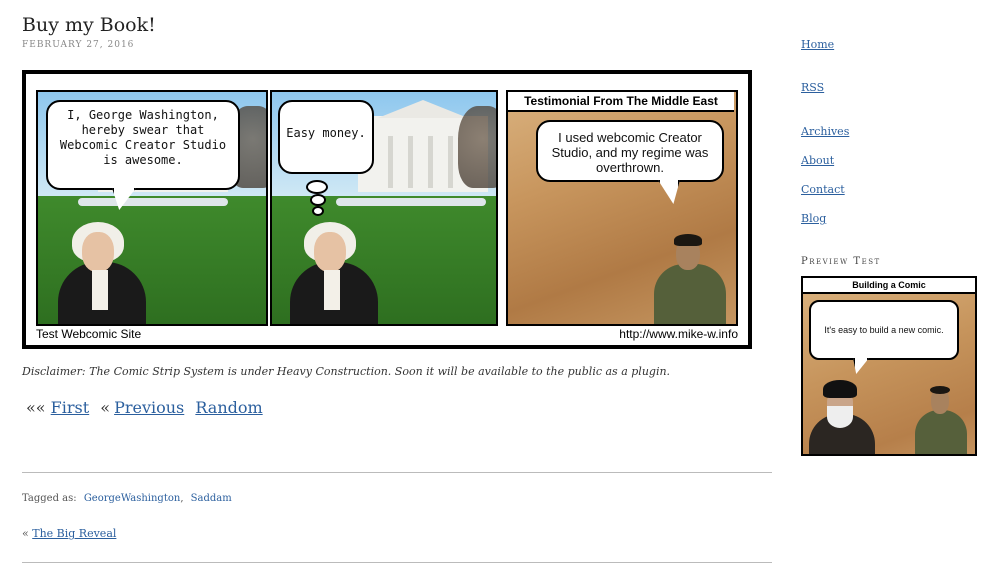 Image resolution: width=1000 pixels, height=582 pixels. I want to click on sidebar-link-blog: Blog, so click(813, 218).